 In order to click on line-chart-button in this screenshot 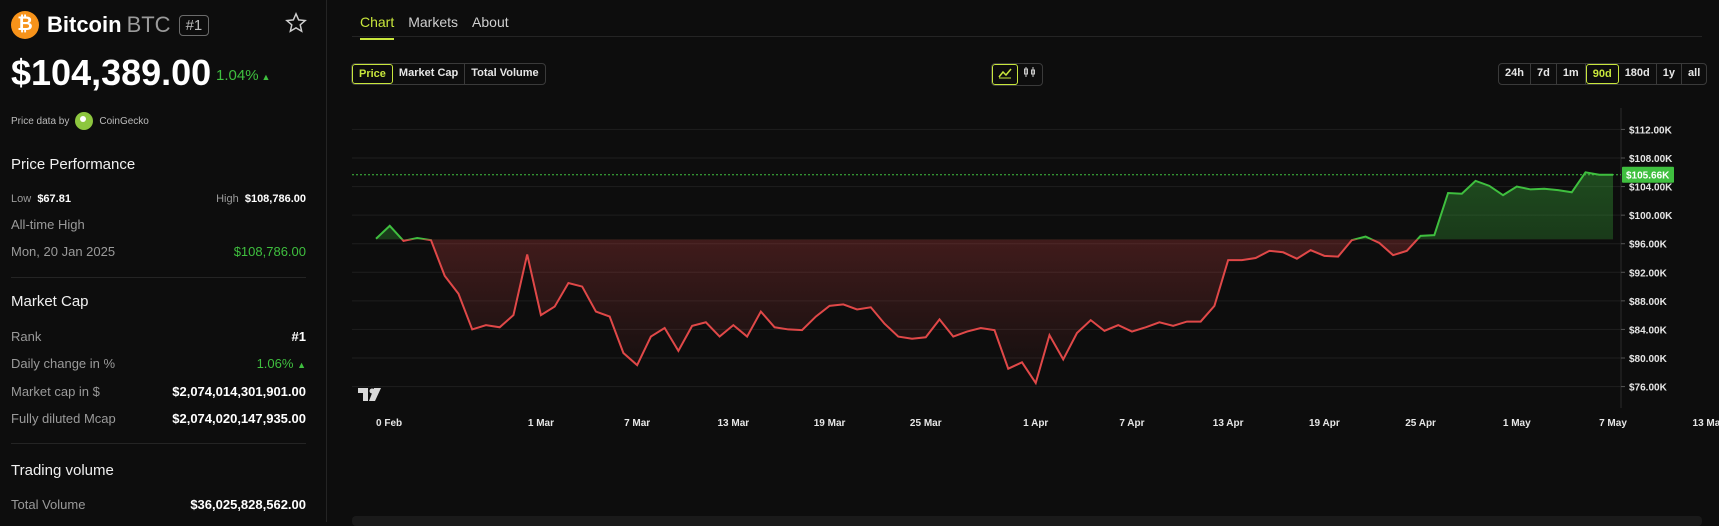, I will do `click(1005, 74)`.